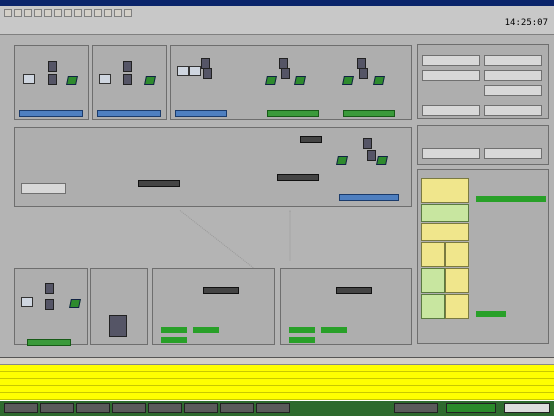 The image size is (554, 416). Describe the element at coordinates (118, 326) in the screenshot. I see `cabinet-icon` at that location.